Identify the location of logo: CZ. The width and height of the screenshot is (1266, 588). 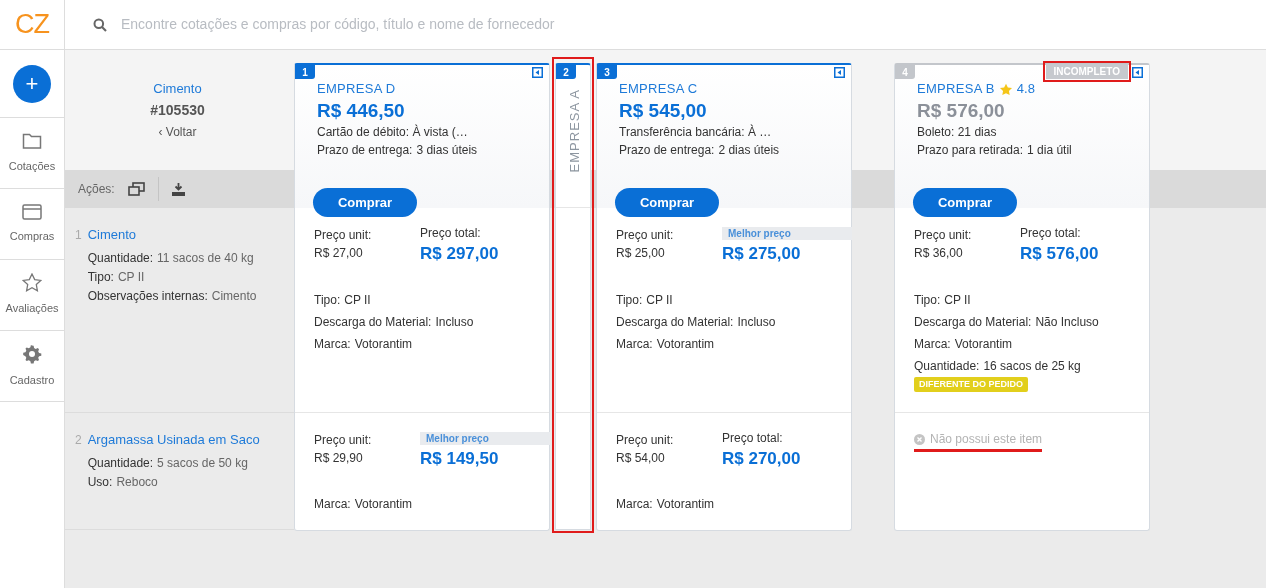
(32, 25).